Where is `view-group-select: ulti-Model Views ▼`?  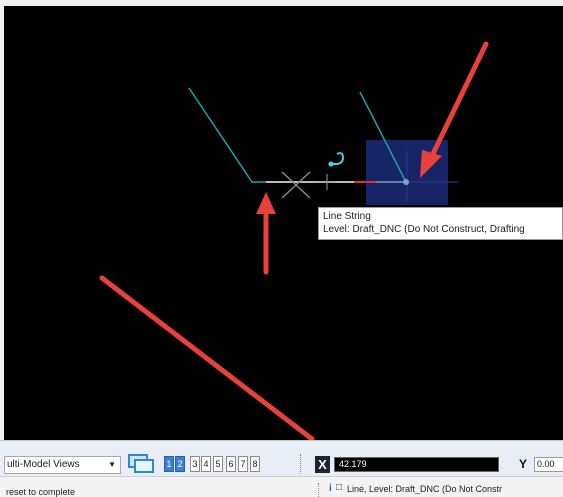
view-group-select: ulti-Model Views ▼ is located at coordinates (62, 465).